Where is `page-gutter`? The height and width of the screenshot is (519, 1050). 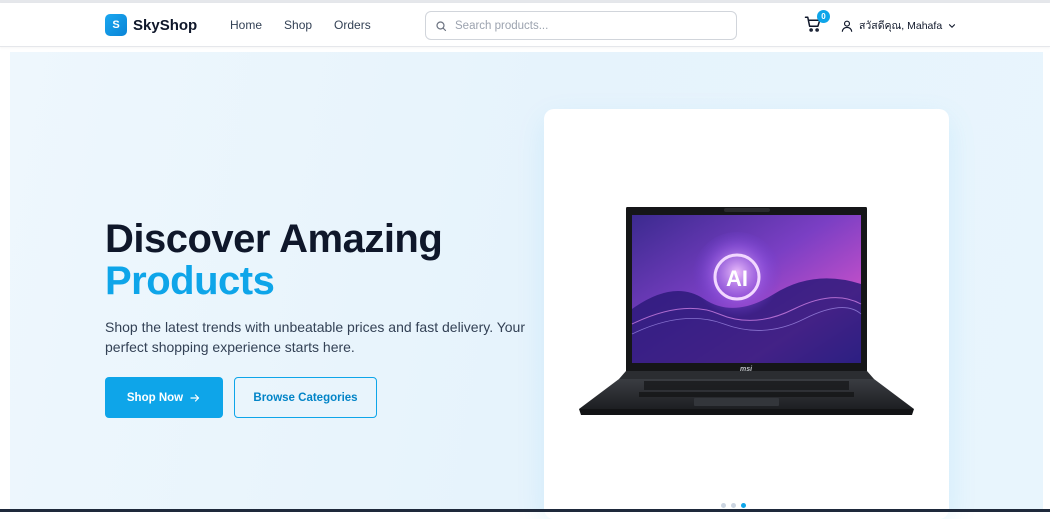
page-gutter is located at coordinates (1046, 282).